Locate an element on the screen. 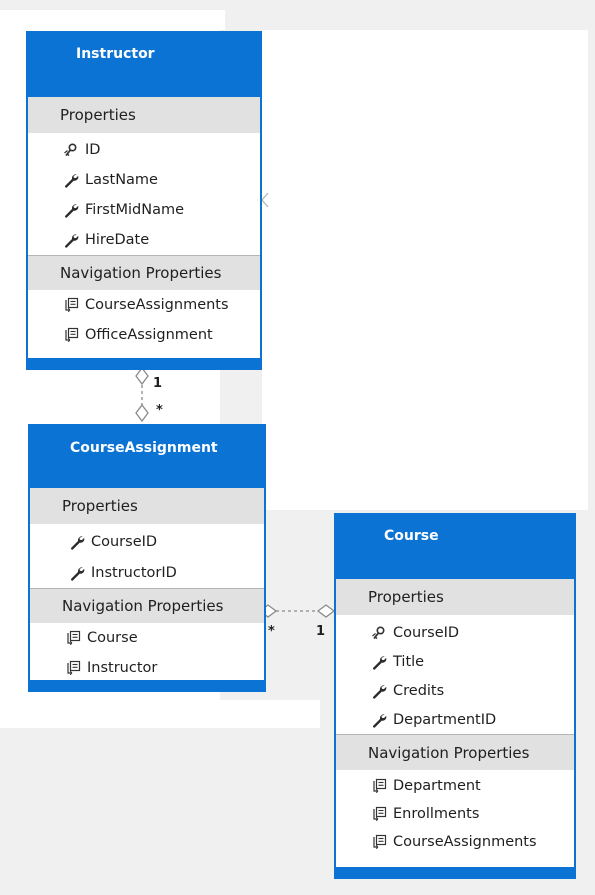 The image size is (595, 895). properties-list: CourseID Title Credits DepartmentID is located at coordinates (455, 674).